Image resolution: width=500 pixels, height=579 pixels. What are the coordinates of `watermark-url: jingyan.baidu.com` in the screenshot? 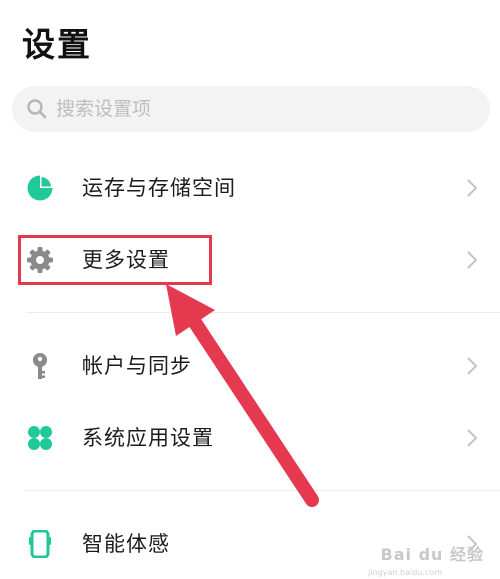 It's located at (405, 572).